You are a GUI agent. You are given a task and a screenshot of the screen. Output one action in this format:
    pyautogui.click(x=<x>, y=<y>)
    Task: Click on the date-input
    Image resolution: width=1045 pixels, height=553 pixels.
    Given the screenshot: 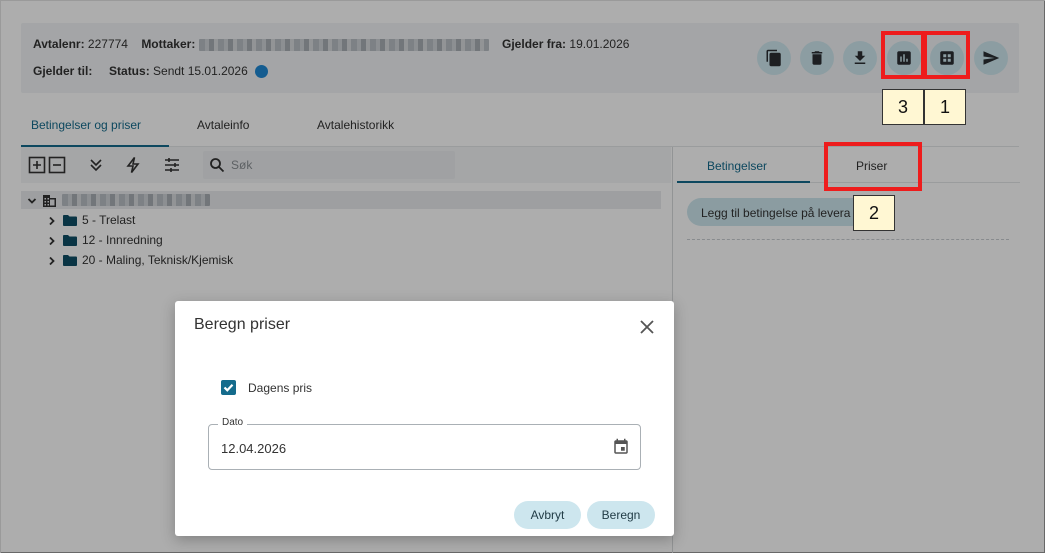 What is the action you would take?
    pyautogui.click(x=401, y=448)
    